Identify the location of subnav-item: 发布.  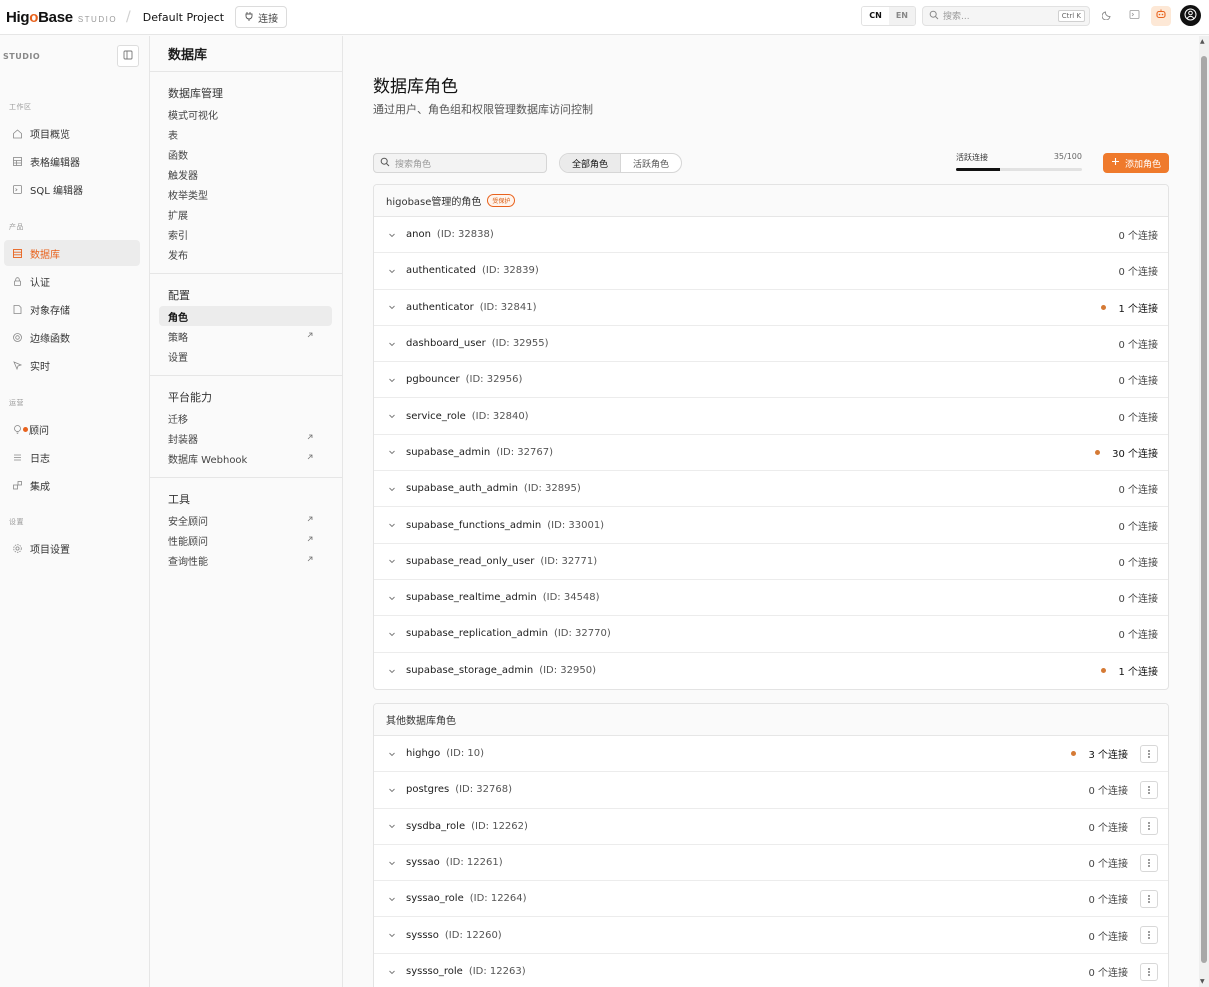
(241, 254).